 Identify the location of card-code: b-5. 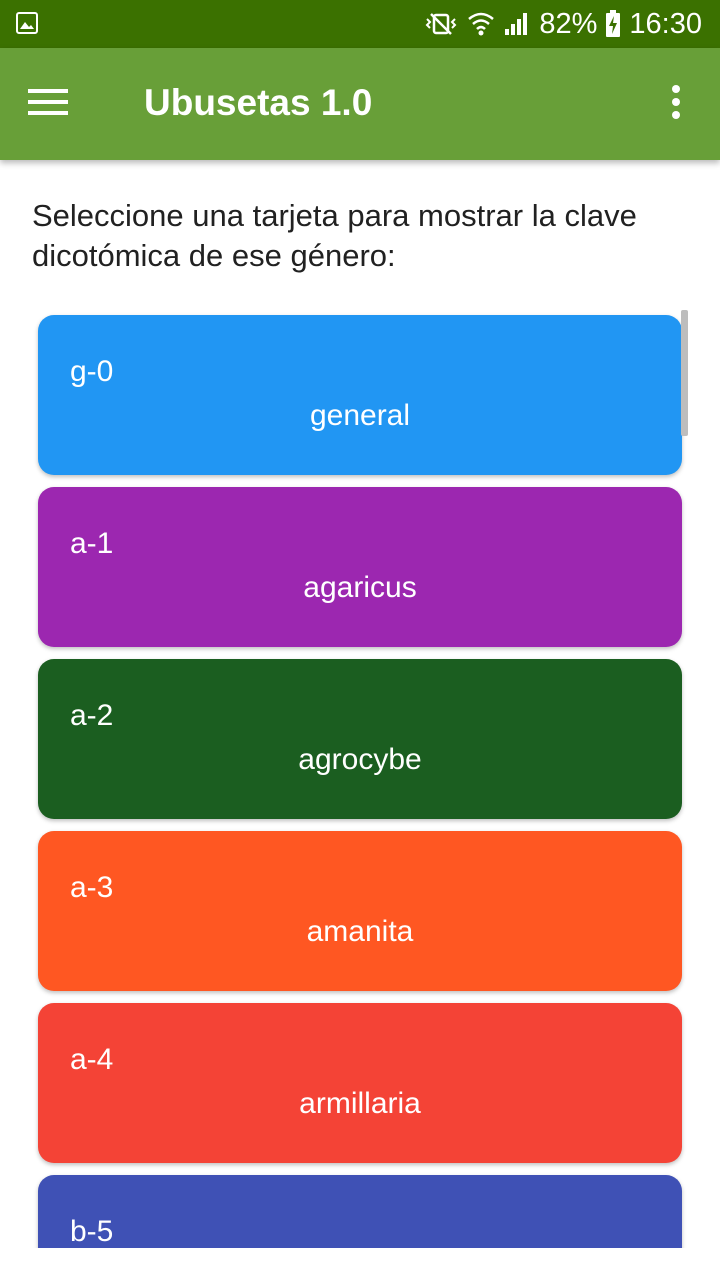
(92, 1231).